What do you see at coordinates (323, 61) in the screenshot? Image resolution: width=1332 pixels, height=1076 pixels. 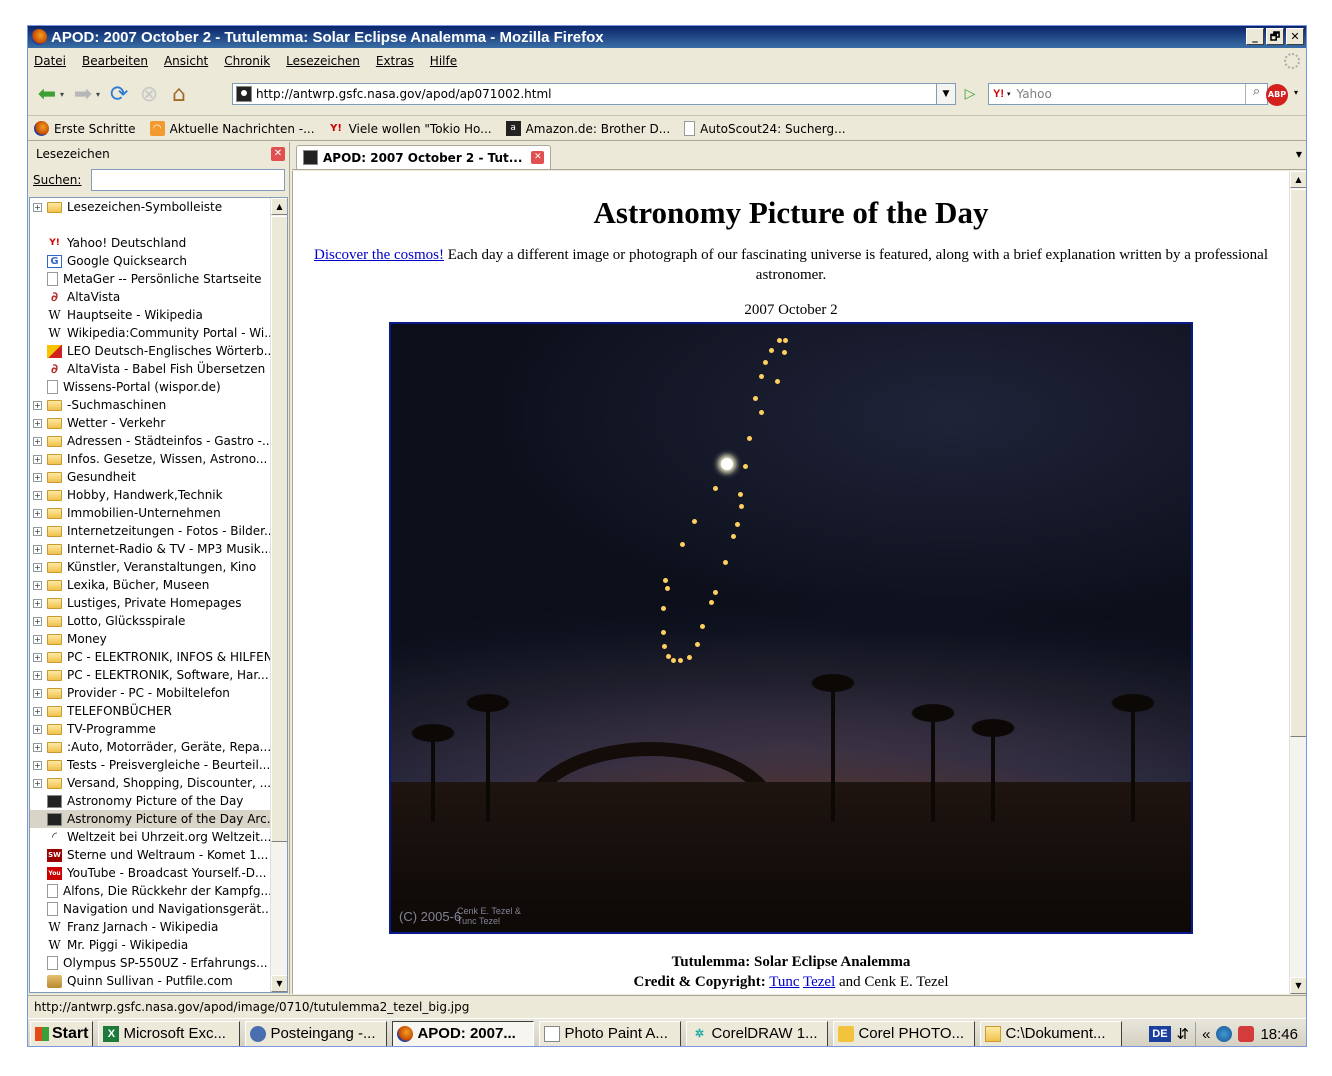 I see `menu-lesezeichen: Lesezeichen` at bounding box center [323, 61].